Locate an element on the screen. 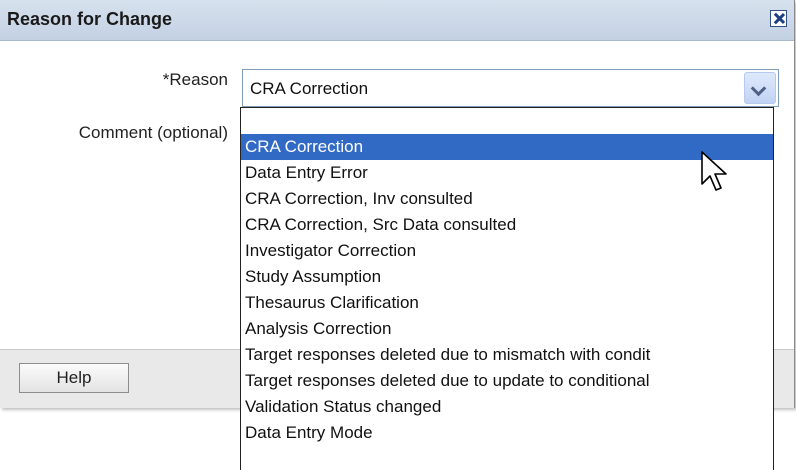  dropdown-option-study-assumption: Study Assumption is located at coordinates (507, 277).